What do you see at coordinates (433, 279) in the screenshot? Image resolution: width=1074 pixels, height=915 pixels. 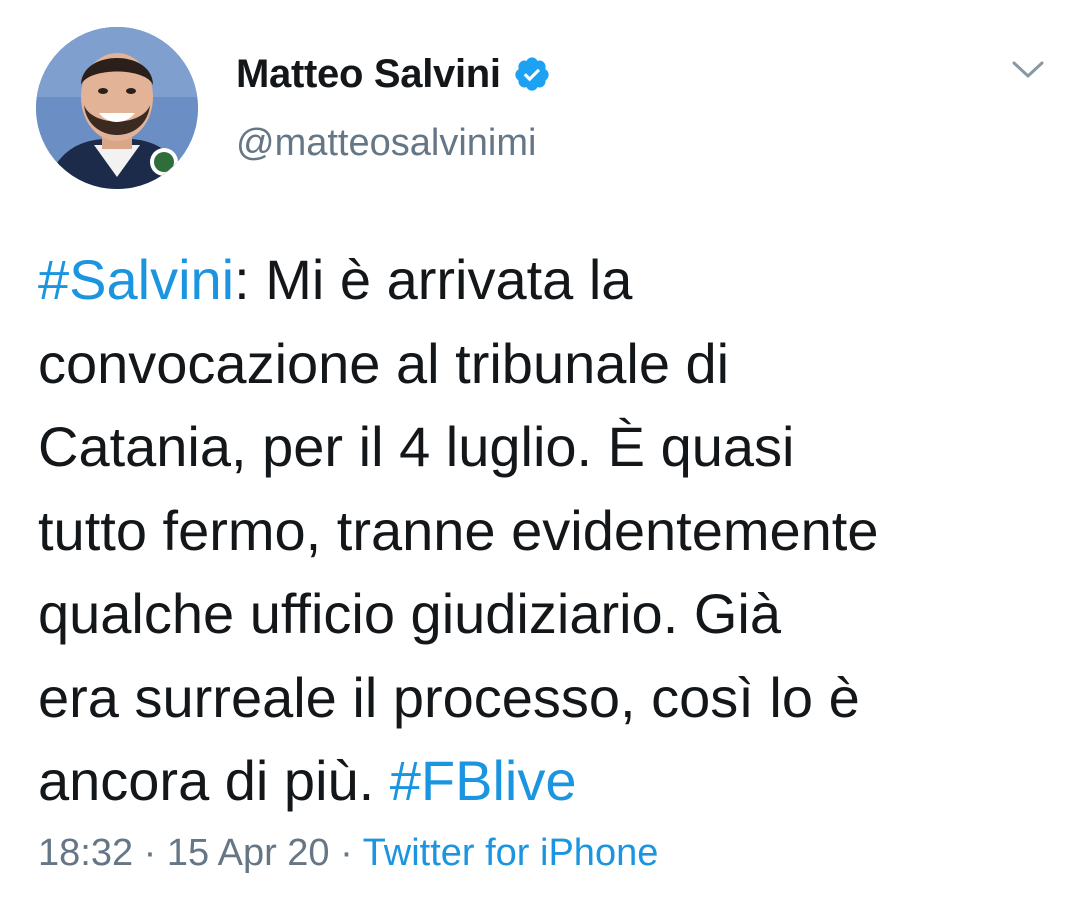 I see `tweet-text-segment: : Mi è arrivata la` at bounding box center [433, 279].